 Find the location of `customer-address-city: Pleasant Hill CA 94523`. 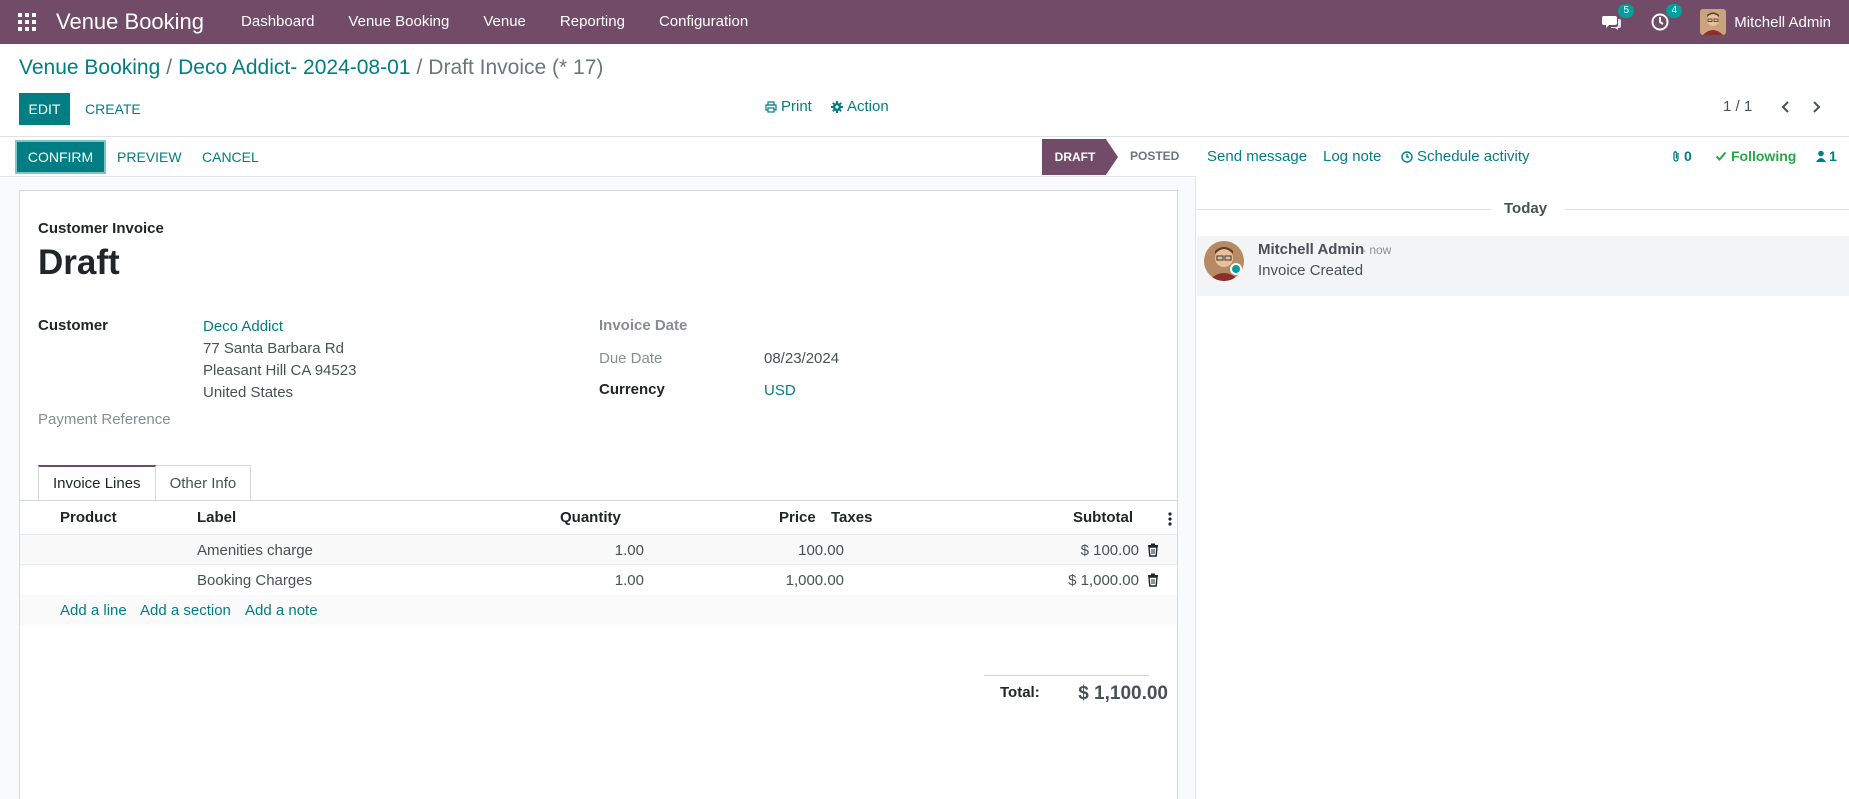

customer-address-city: Pleasant Hill CA 94523 is located at coordinates (280, 370).